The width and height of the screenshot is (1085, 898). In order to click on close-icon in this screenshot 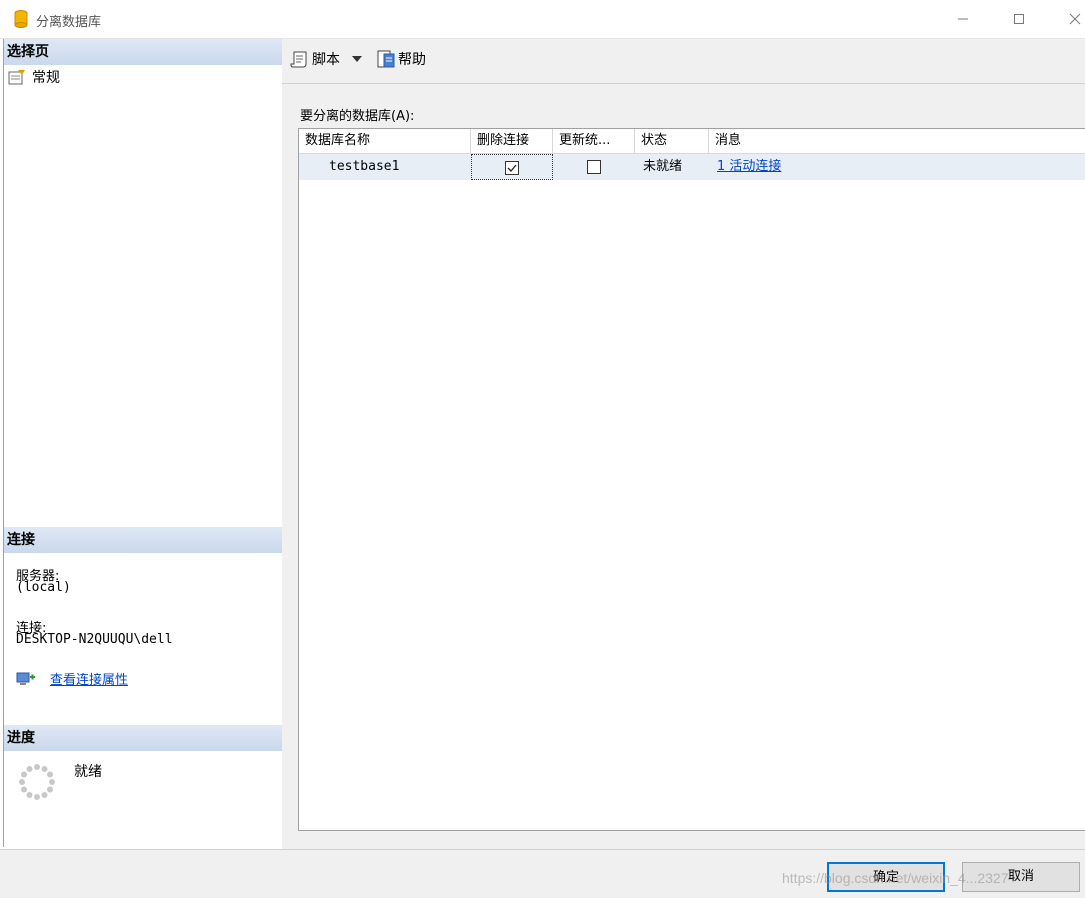, I will do `click(1075, 19)`.